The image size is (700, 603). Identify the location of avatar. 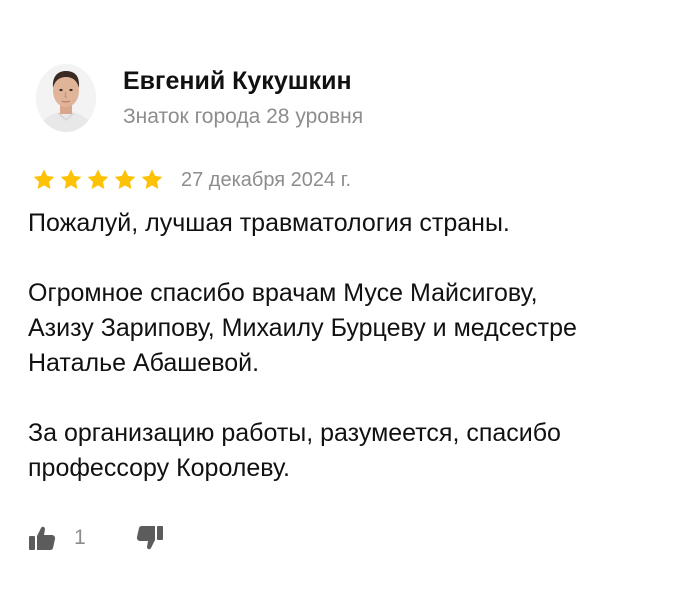
(66, 98).